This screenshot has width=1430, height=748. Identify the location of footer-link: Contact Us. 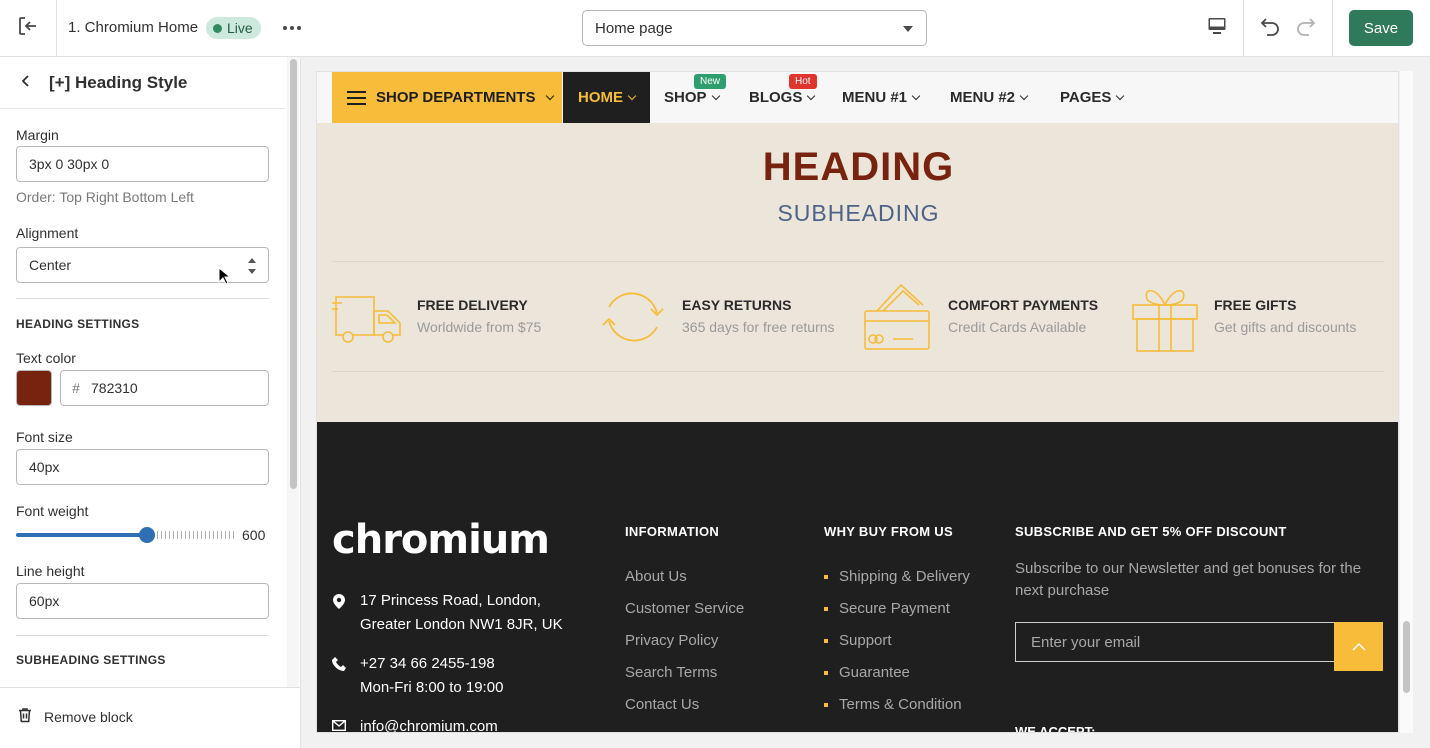
(662, 704).